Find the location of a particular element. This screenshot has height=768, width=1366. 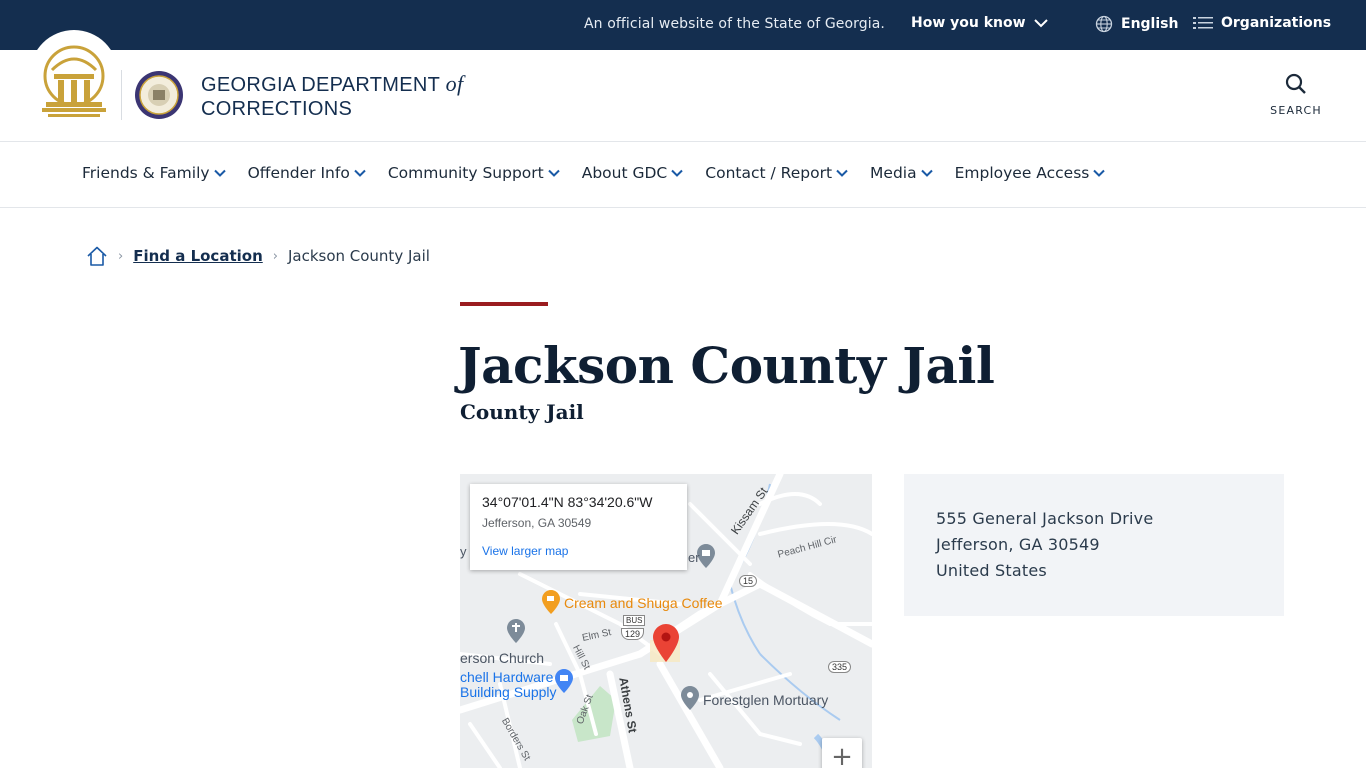

title-accent-bar is located at coordinates (504, 304).